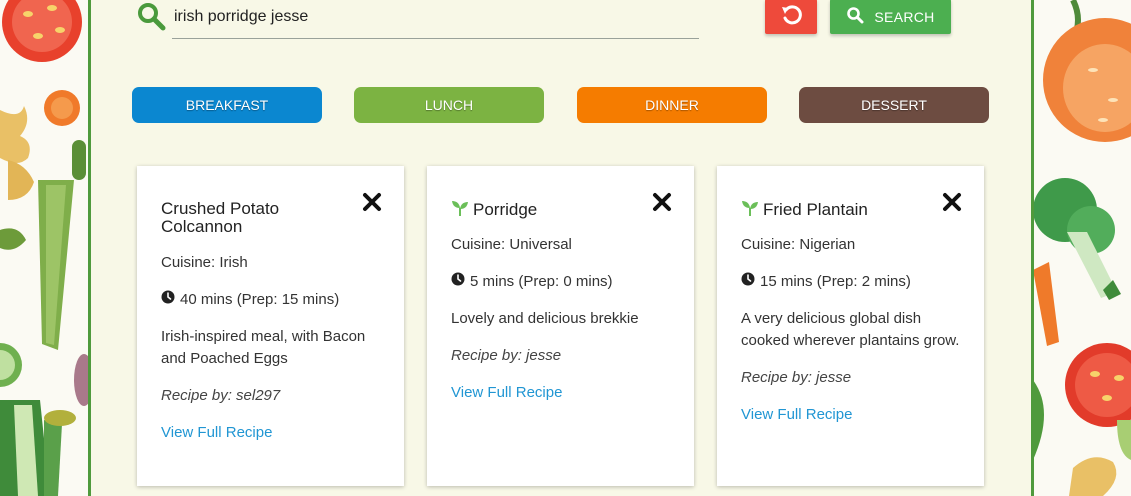 The image size is (1131, 496). I want to click on category-lunch-button: LUNCH, so click(449, 105).